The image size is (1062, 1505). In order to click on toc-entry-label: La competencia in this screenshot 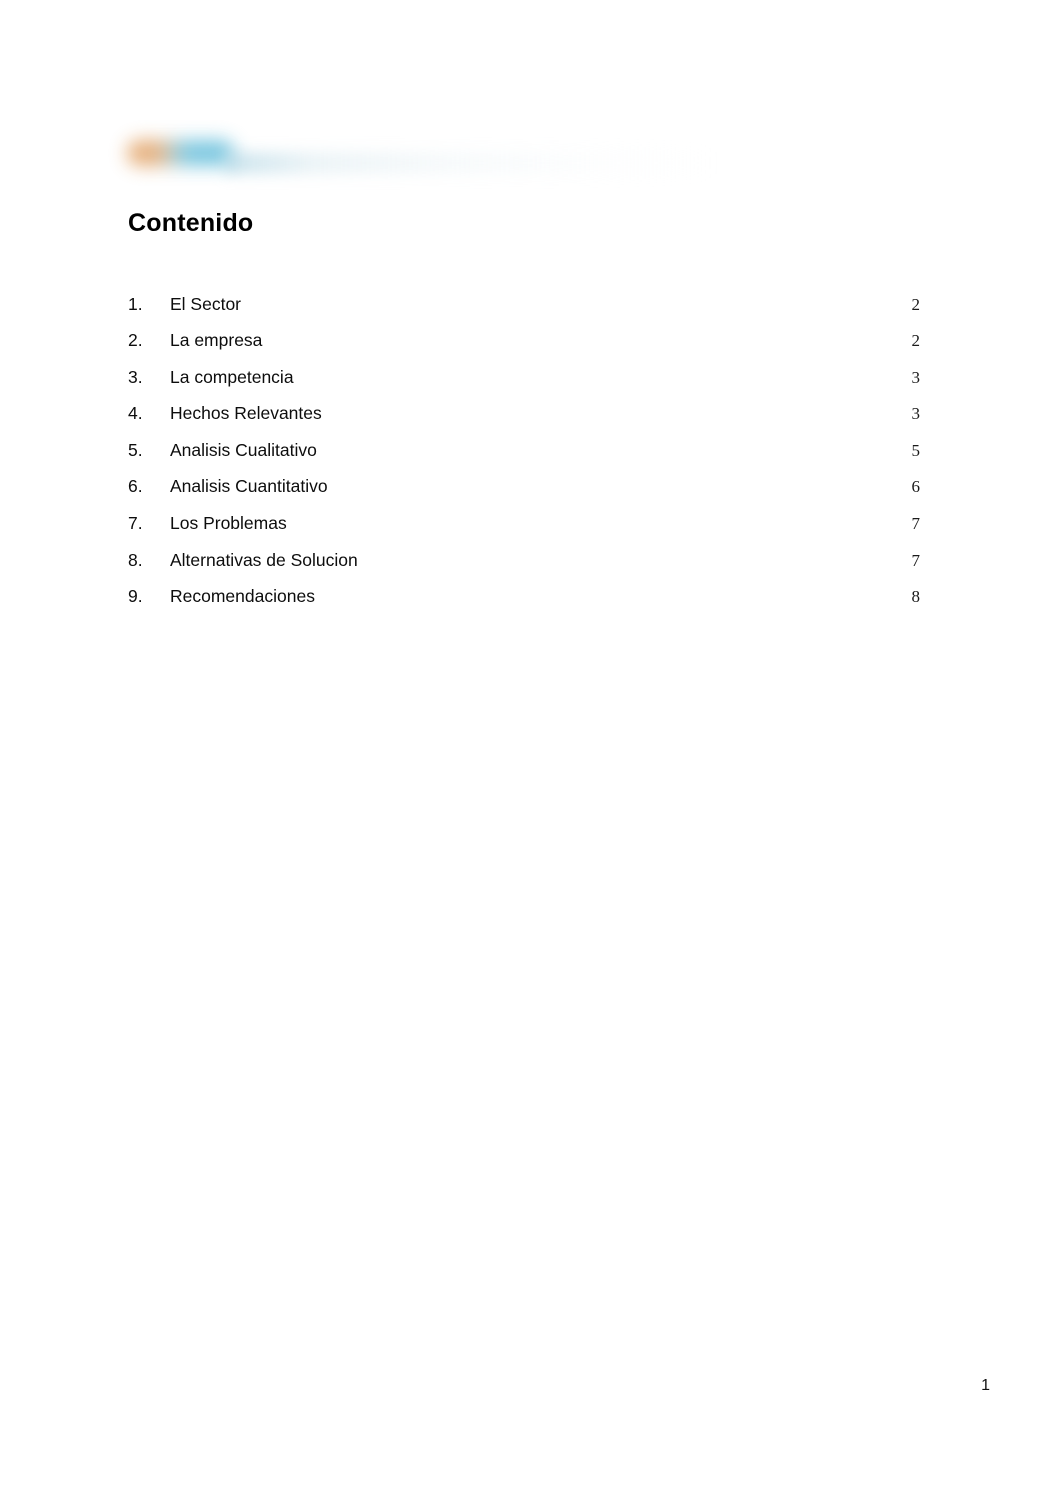, I will do `click(525, 377)`.